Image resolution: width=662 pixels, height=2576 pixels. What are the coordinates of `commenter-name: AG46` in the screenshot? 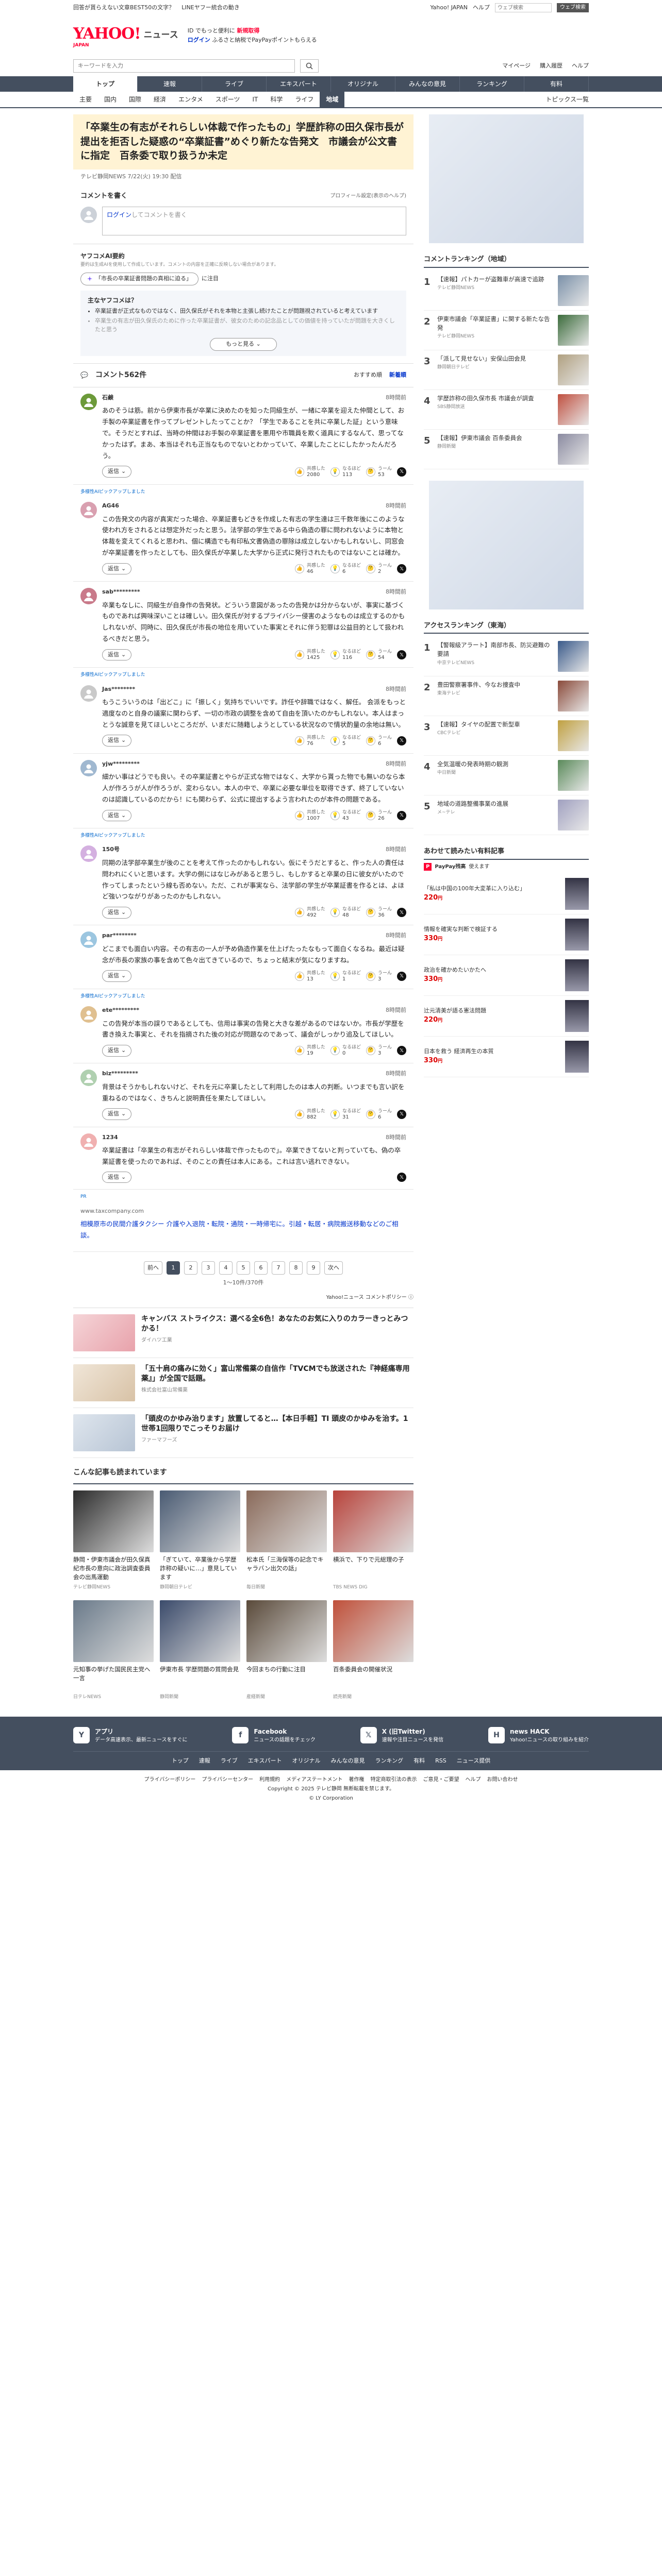 It's located at (110, 505).